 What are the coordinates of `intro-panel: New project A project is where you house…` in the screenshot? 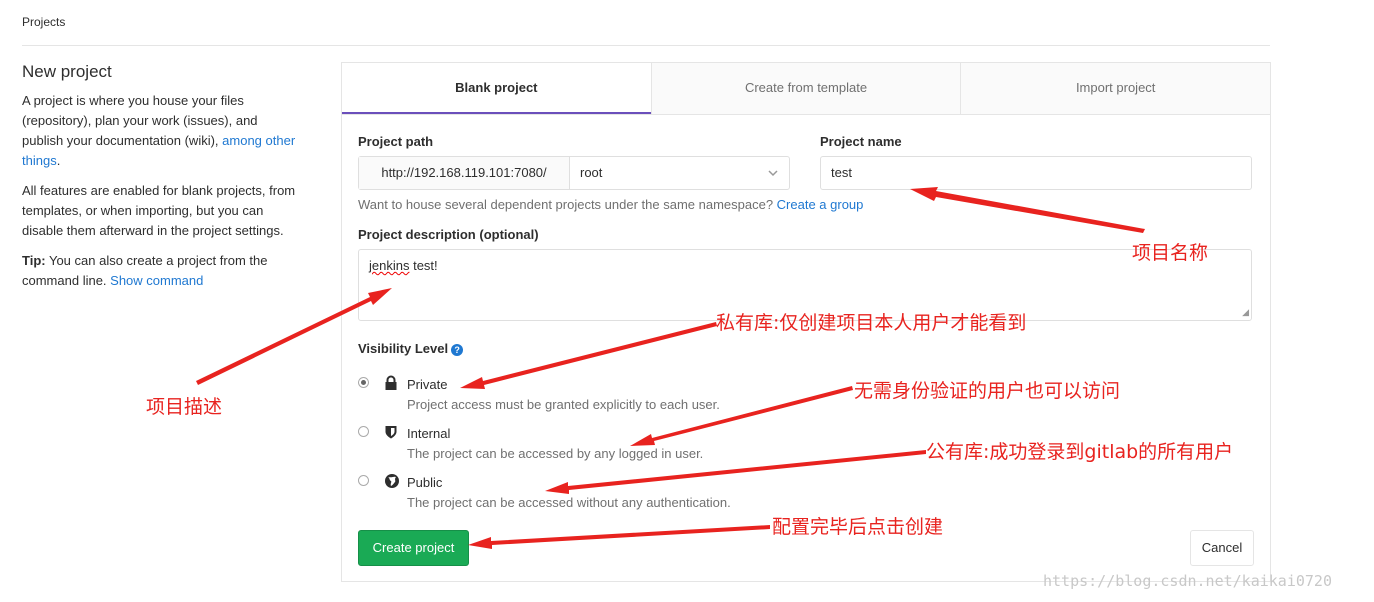 It's located at (162, 181).